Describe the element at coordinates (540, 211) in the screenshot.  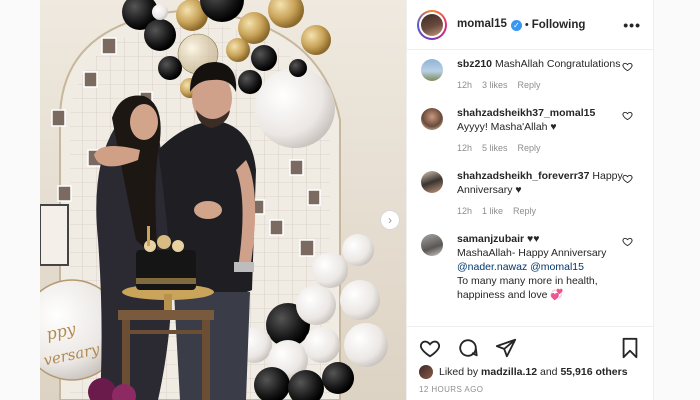
I see `comment-meta: 12h 1 like Reply` at that location.